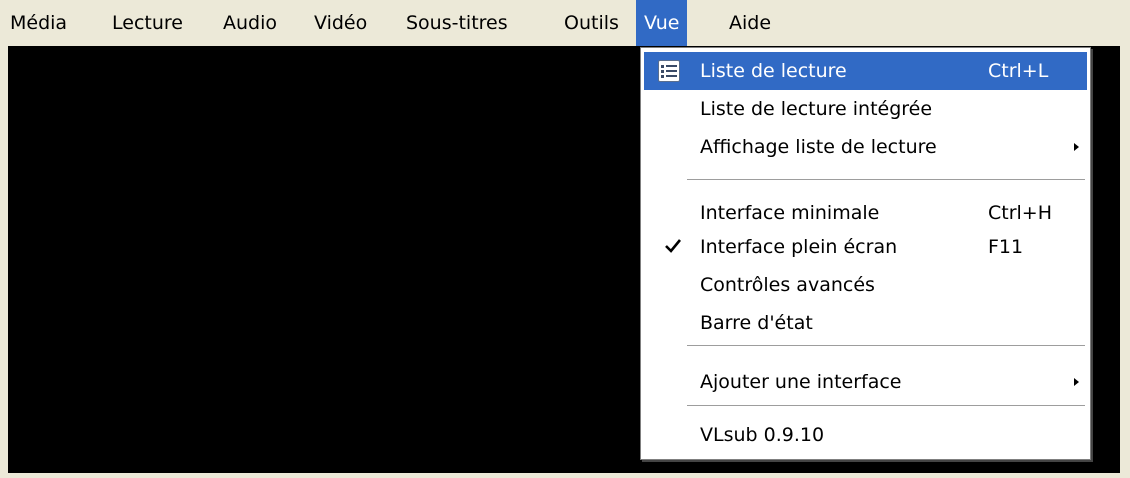 This screenshot has height=478, width=1130. Describe the element at coordinates (673, 246) in the screenshot. I see `checkmark-icon` at that location.